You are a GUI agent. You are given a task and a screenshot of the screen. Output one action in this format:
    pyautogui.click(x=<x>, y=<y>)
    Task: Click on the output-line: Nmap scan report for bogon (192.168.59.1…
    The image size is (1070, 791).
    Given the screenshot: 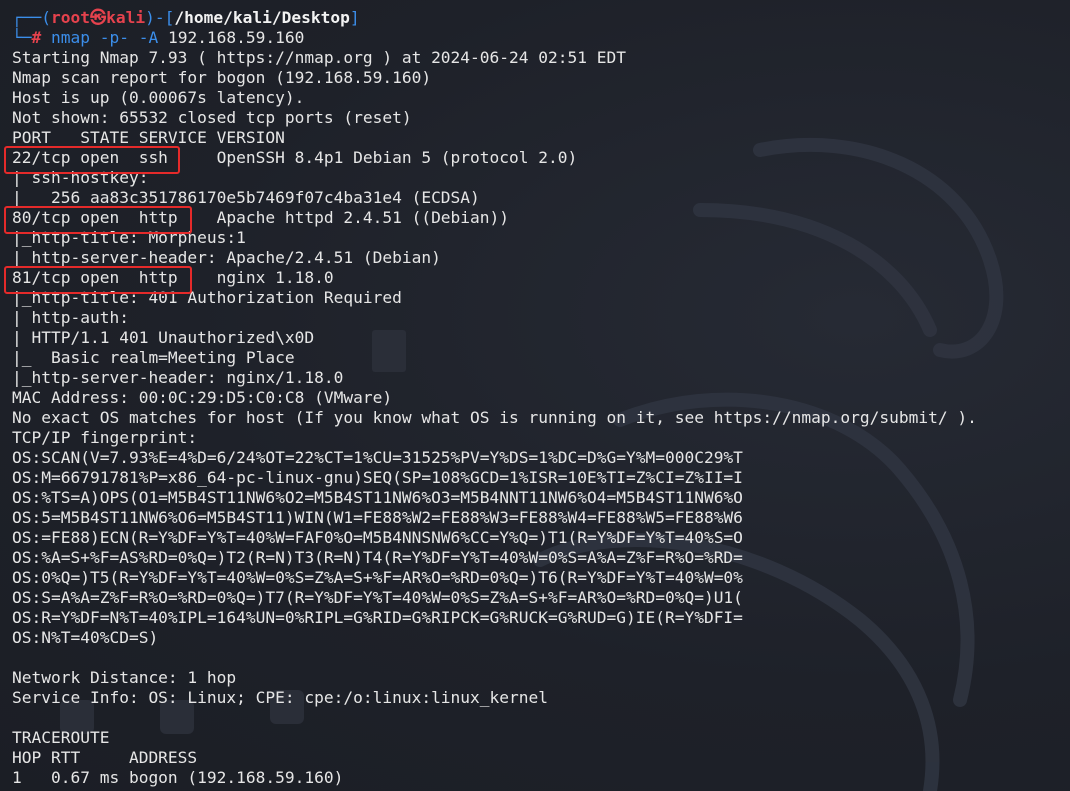 What is the action you would take?
    pyautogui.click(x=222, y=77)
    